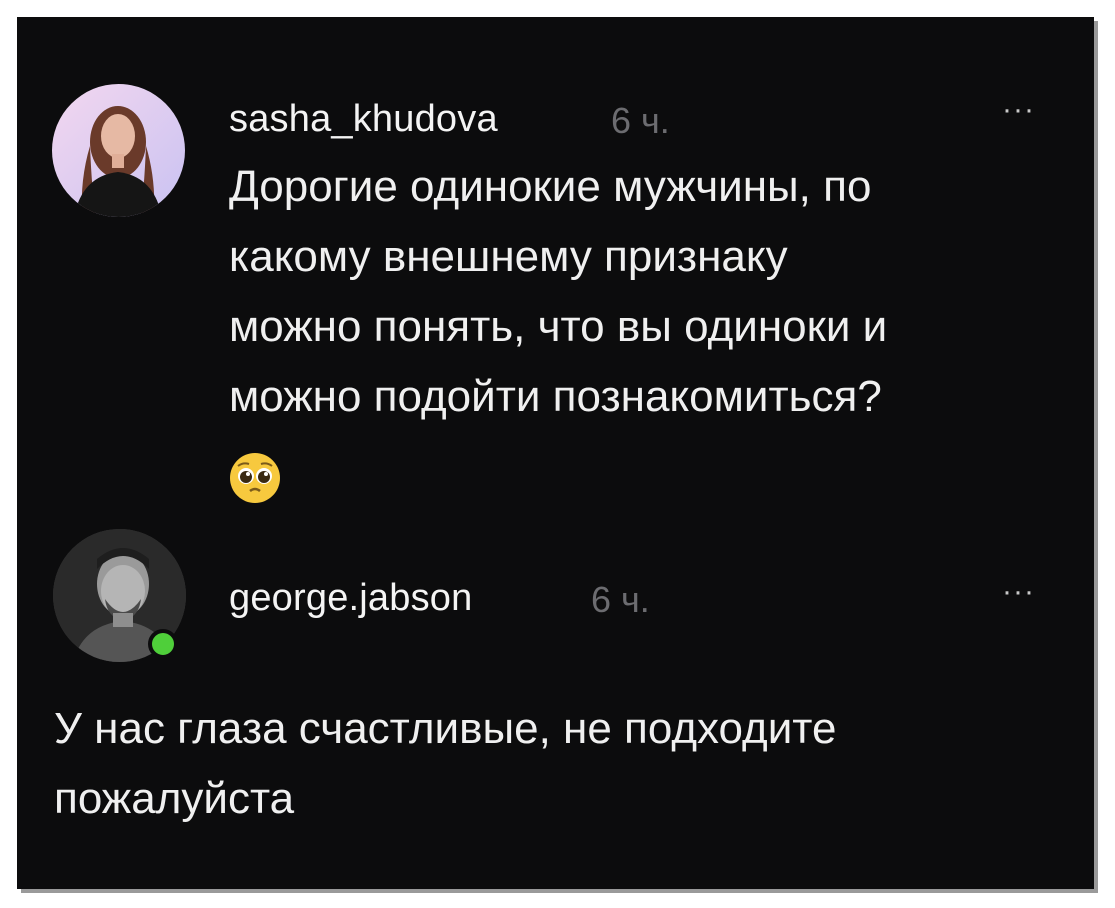  Describe the element at coordinates (363, 119) in the screenshot. I see `comment-username: sasha_khudova` at that location.